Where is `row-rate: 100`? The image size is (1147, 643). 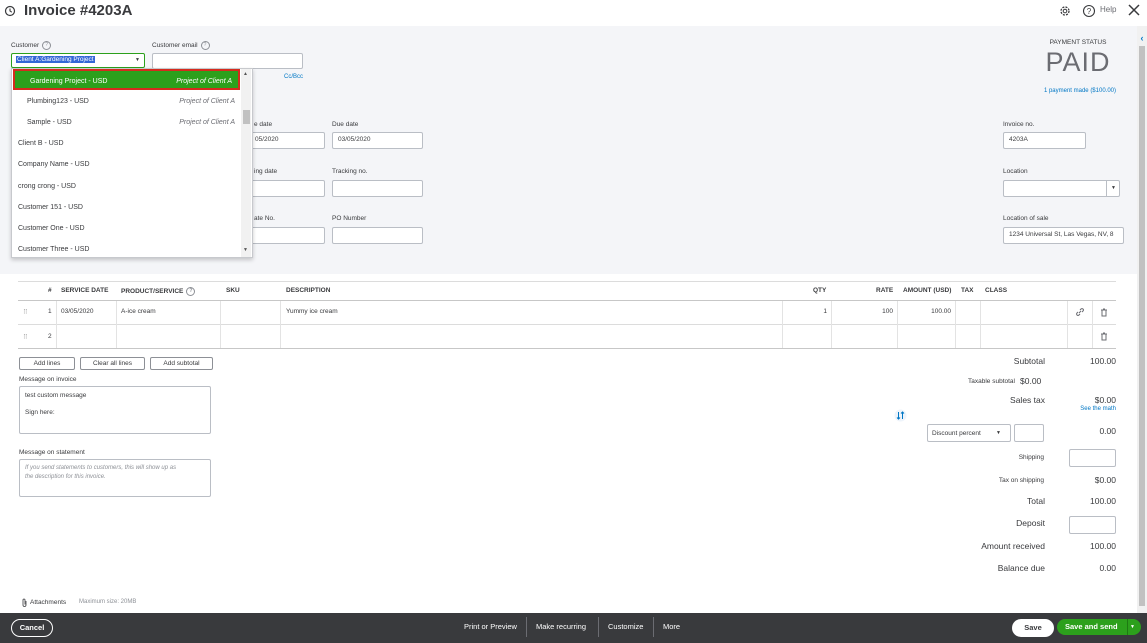
row-rate: 100 is located at coordinates (866, 311).